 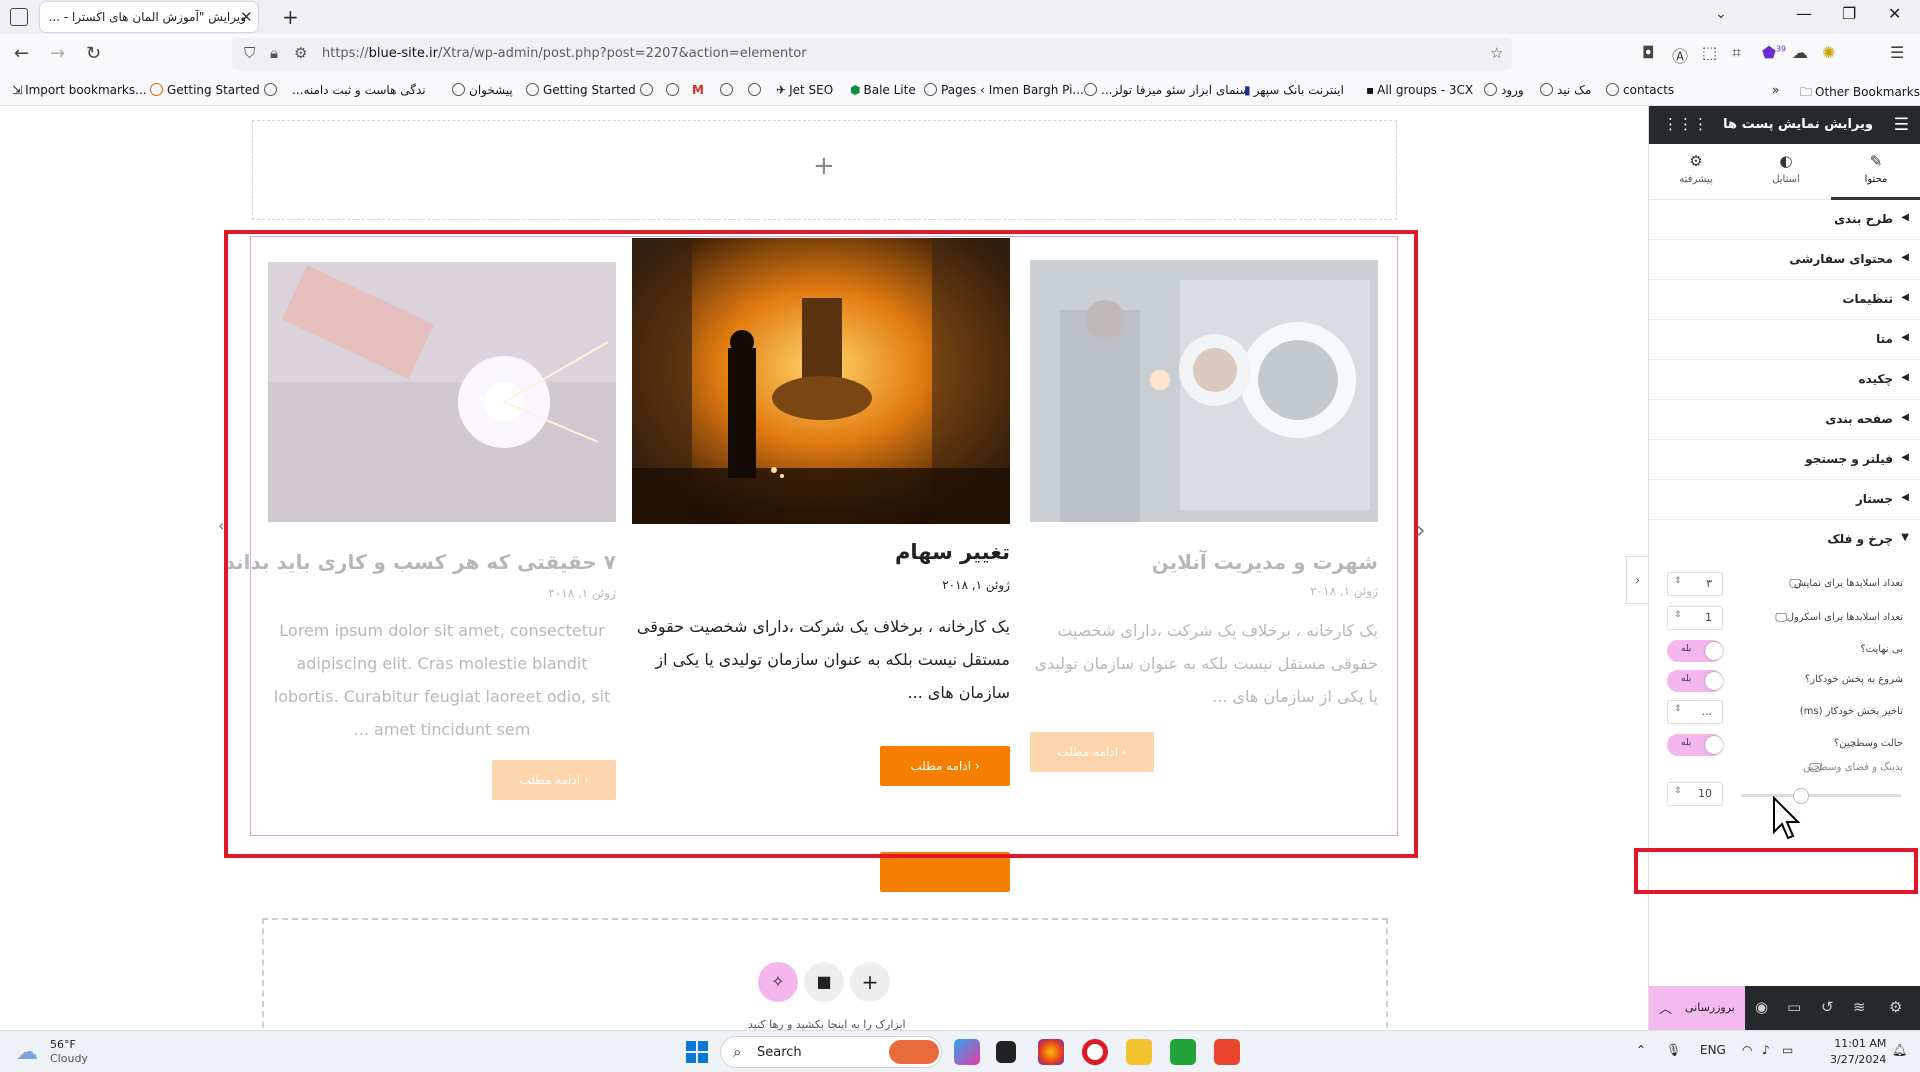 I want to click on section-carousel: ▼ چرخ و فلک, so click(x=1784, y=540).